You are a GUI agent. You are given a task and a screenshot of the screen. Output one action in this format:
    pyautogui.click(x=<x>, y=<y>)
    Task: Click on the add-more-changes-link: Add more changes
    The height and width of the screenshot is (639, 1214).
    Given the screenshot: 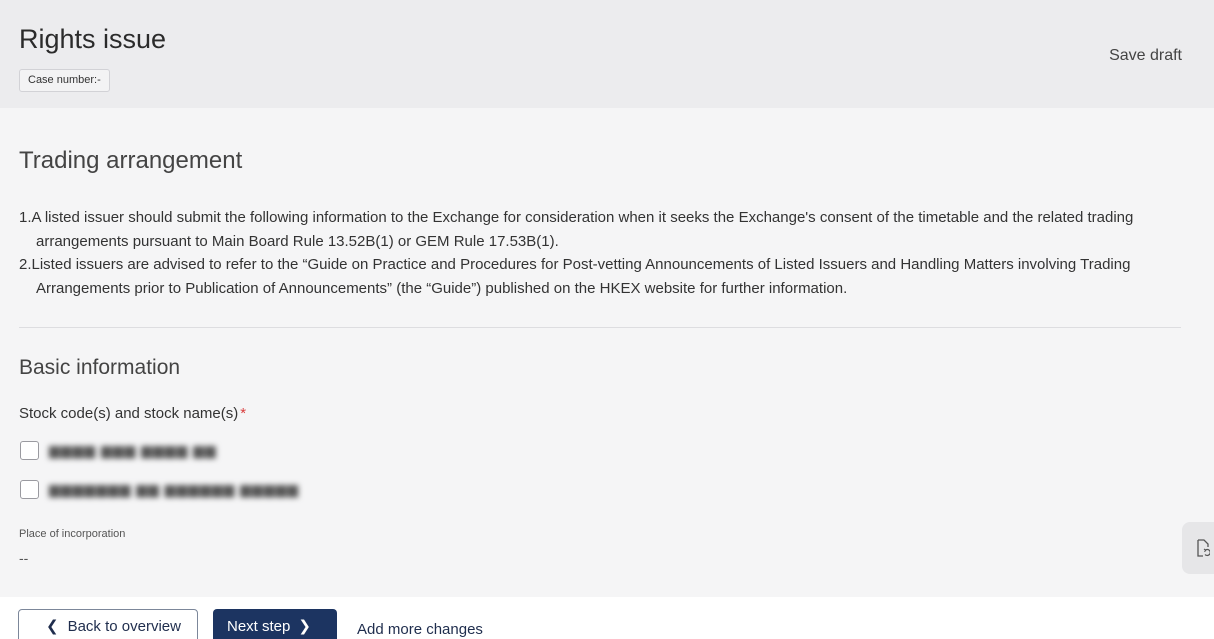 What is the action you would take?
    pyautogui.click(x=420, y=629)
    